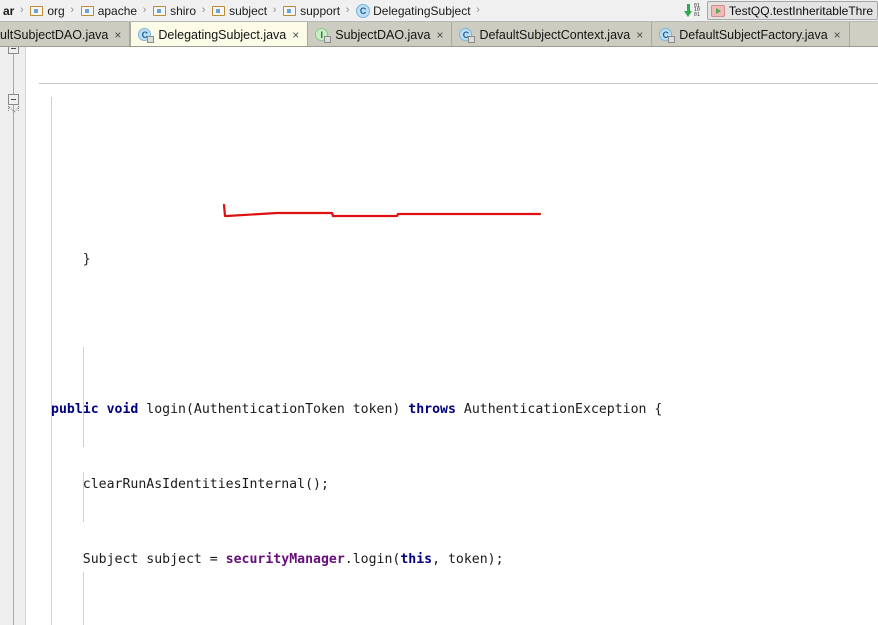 This screenshot has height=625, width=878. I want to click on breadcrumb-item-subject: subject, so click(239, 10).